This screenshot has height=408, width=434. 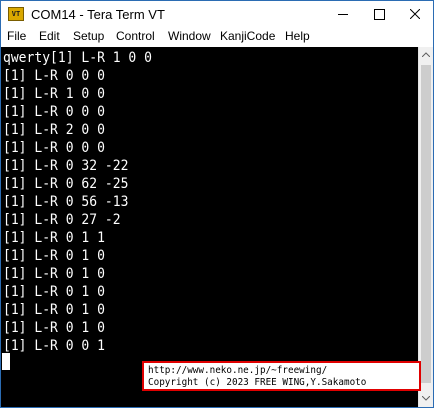 What do you see at coordinates (343, 14) in the screenshot?
I see `minimize-button` at bounding box center [343, 14].